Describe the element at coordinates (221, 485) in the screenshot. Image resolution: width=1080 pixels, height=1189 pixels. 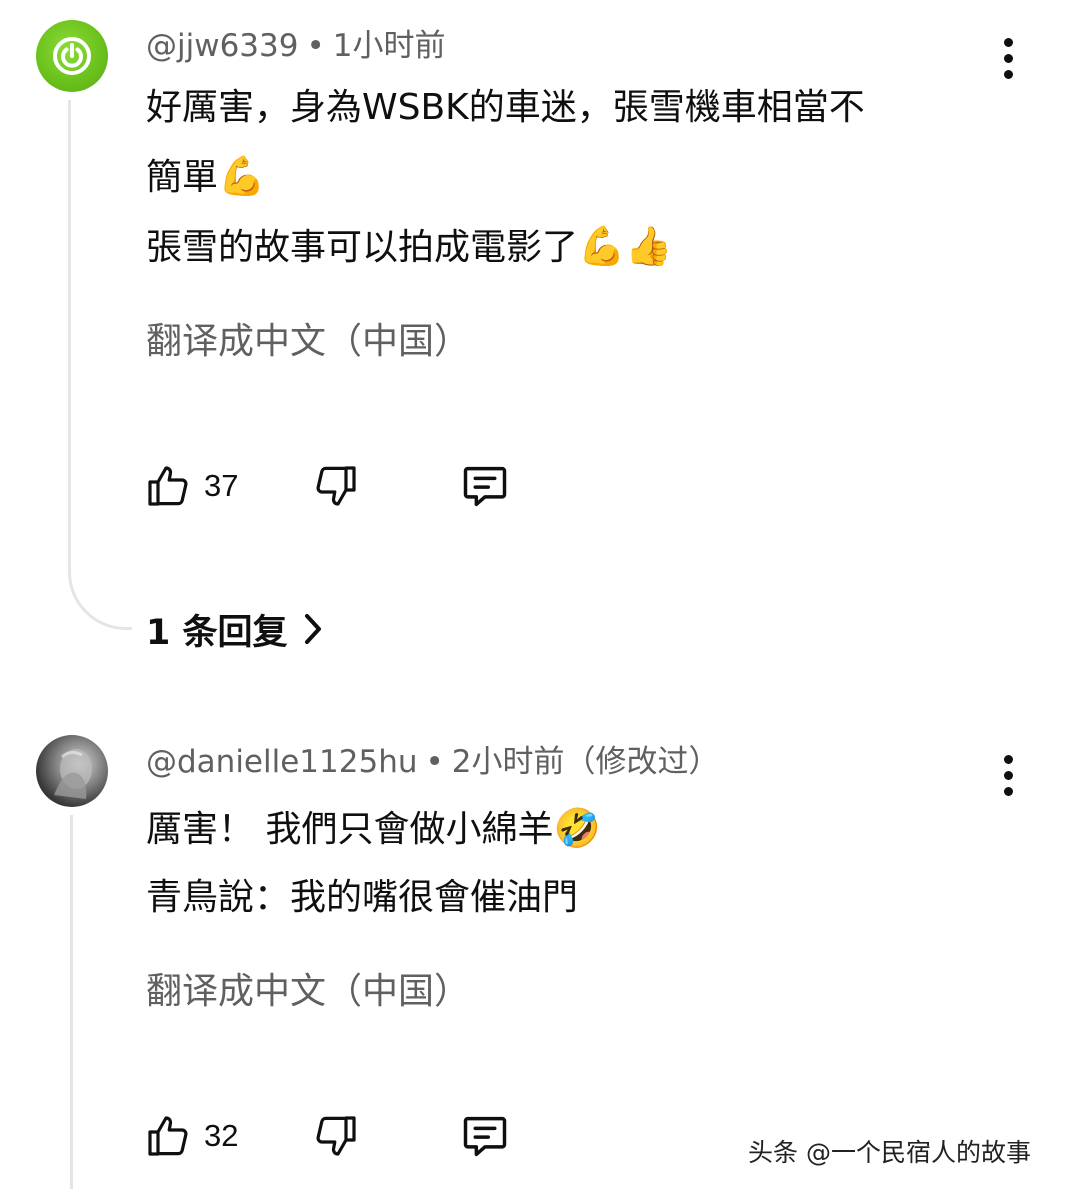
I see `like-count: 37` at that location.